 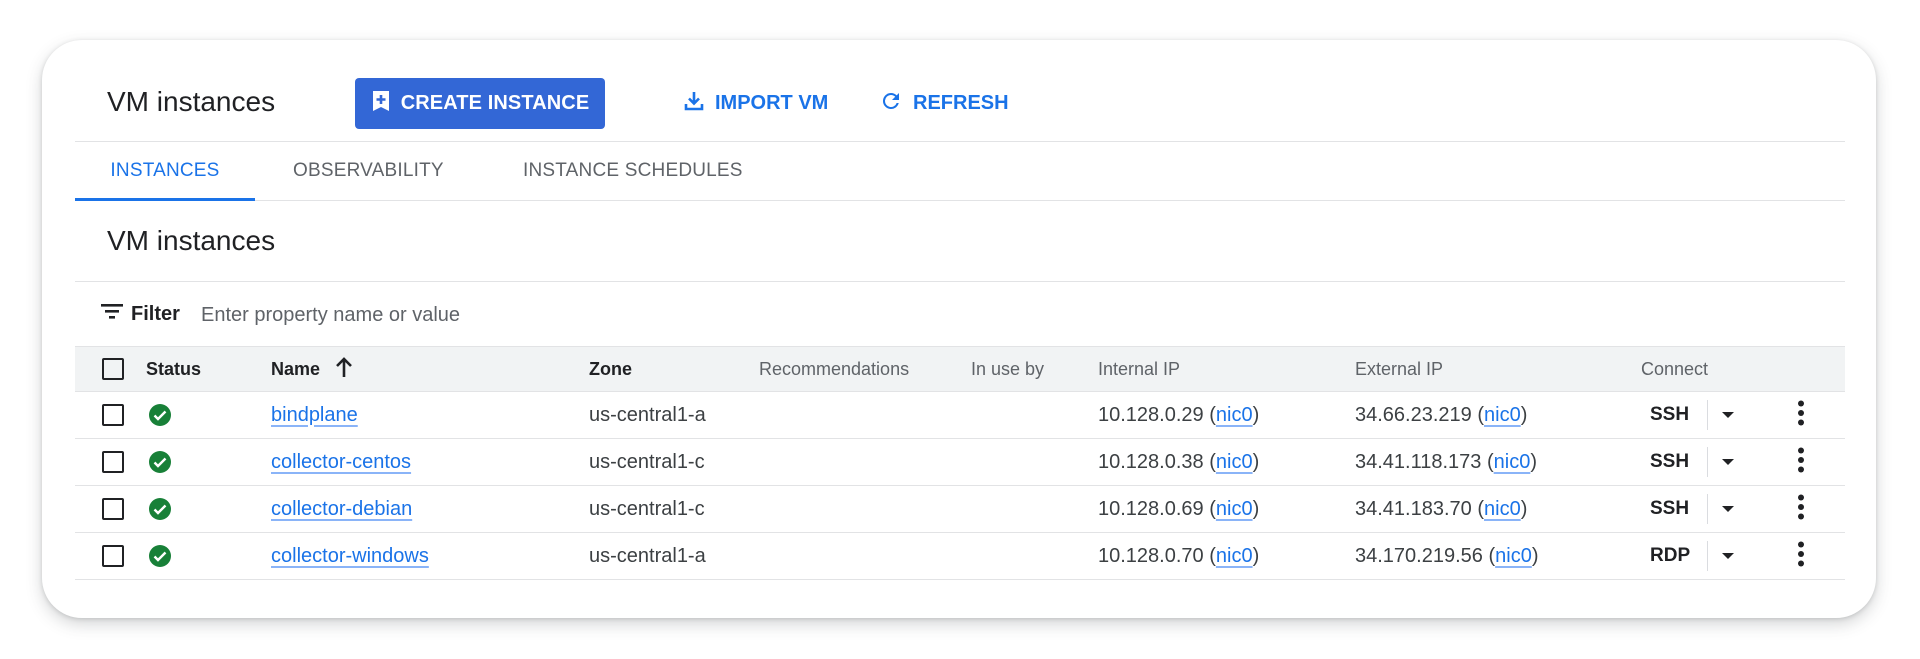 What do you see at coordinates (1151, 414) in the screenshot?
I see `internal-ip-value: 10.128.0.29` at bounding box center [1151, 414].